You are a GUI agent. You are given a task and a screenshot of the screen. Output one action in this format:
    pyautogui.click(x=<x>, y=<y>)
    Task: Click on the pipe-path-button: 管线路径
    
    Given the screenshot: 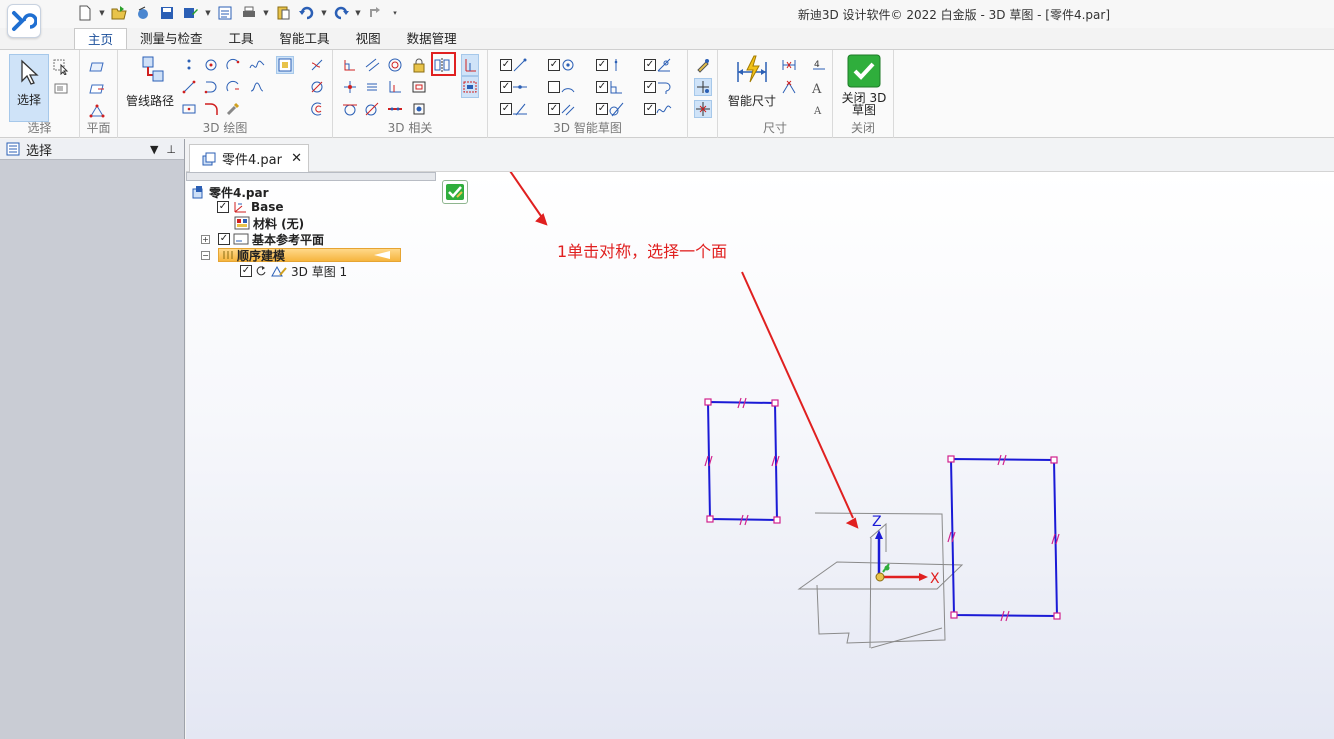 What is the action you would take?
    pyautogui.click(x=150, y=81)
    